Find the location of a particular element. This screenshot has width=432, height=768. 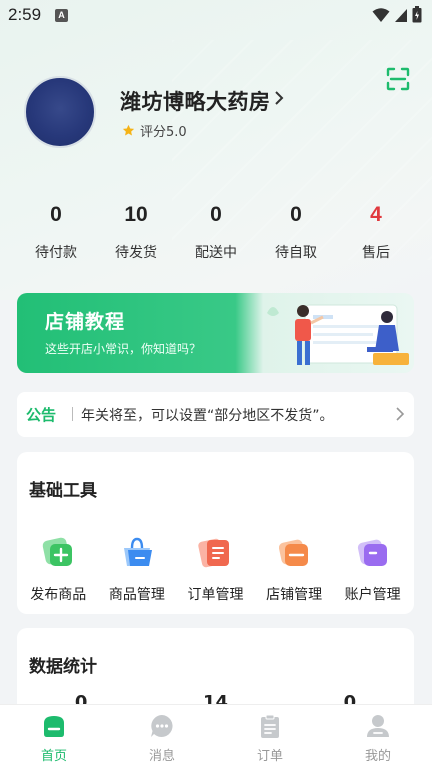

tool-label: 店铺管理 is located at coordinates (294, 595).